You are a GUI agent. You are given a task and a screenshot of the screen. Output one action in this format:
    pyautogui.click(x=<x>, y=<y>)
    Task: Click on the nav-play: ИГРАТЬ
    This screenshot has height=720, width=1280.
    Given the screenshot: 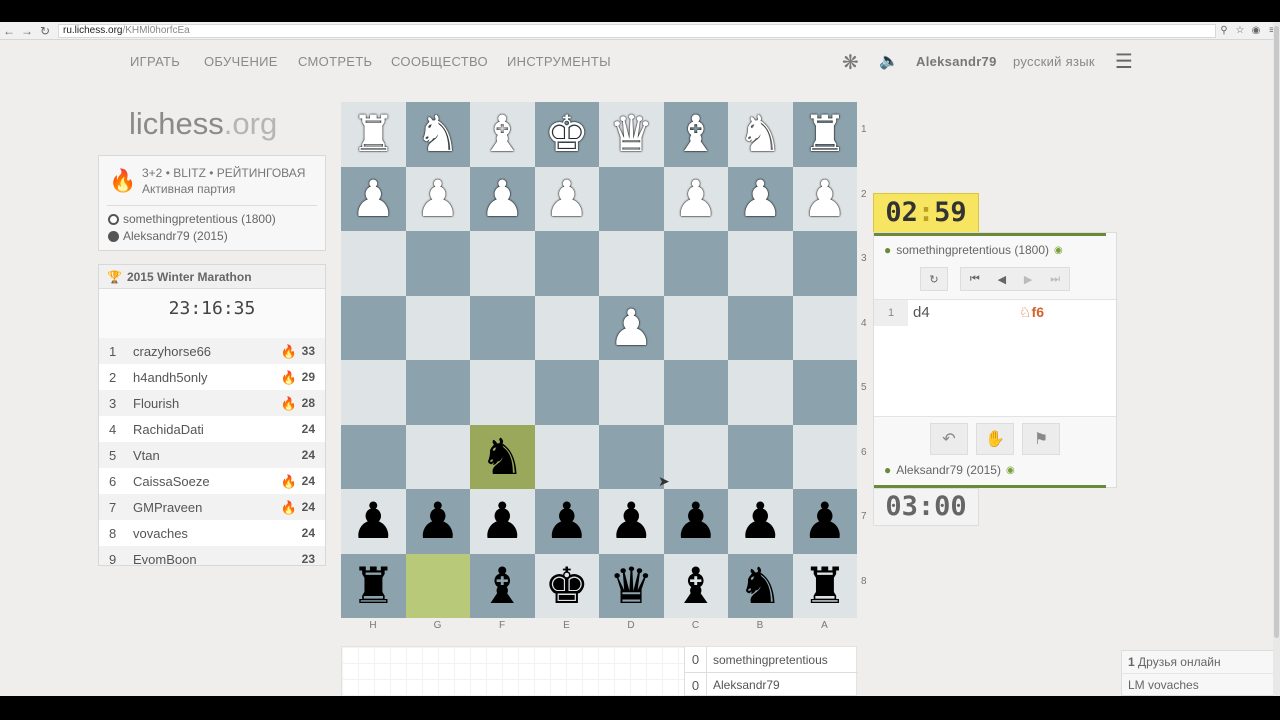 What is the action you would take?
    pyautogui.click(x=155, y=61)
    